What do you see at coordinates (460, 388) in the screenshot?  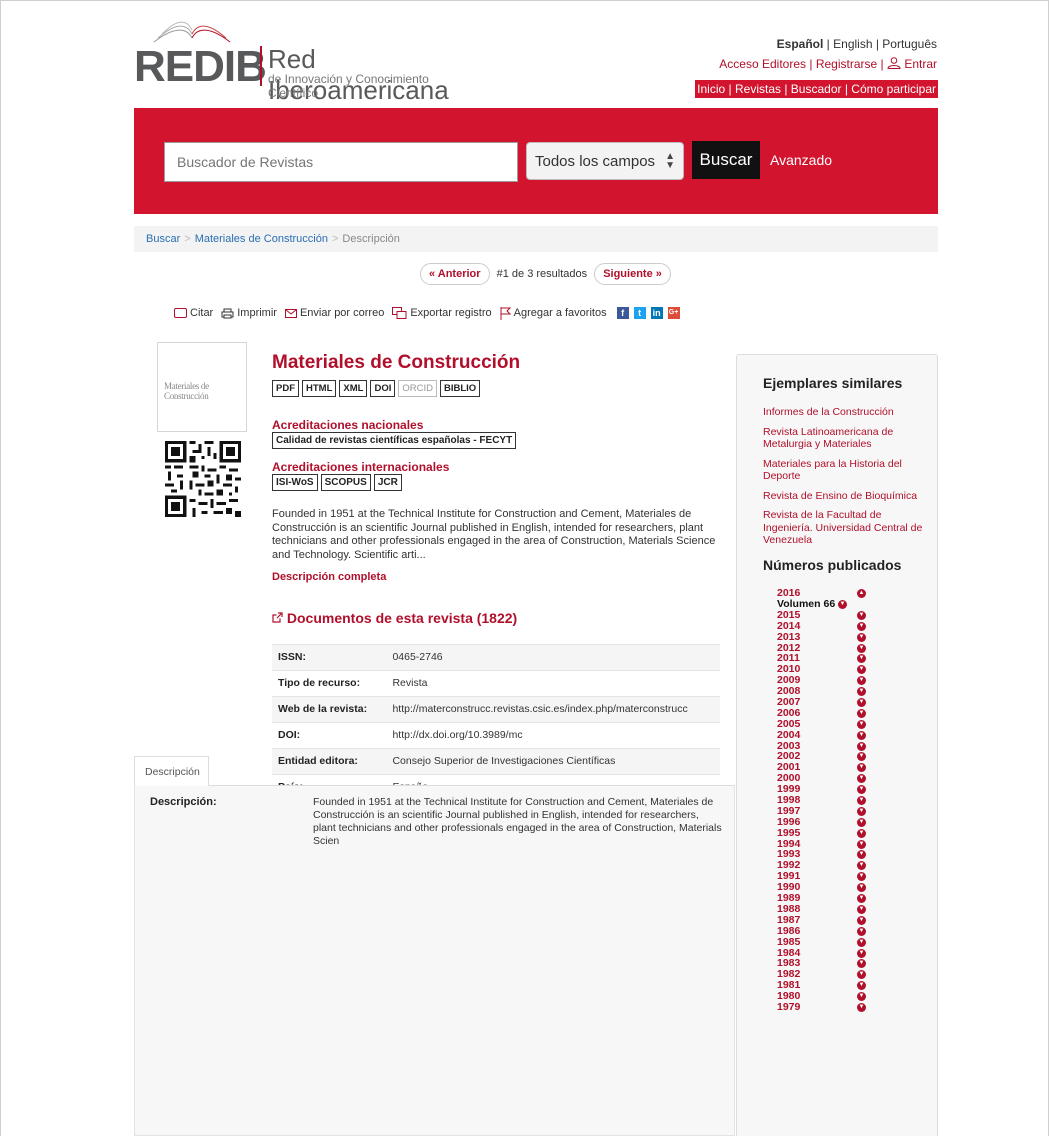 I see `format-biblio: BIBLIO` at bounding box center [460, 388].